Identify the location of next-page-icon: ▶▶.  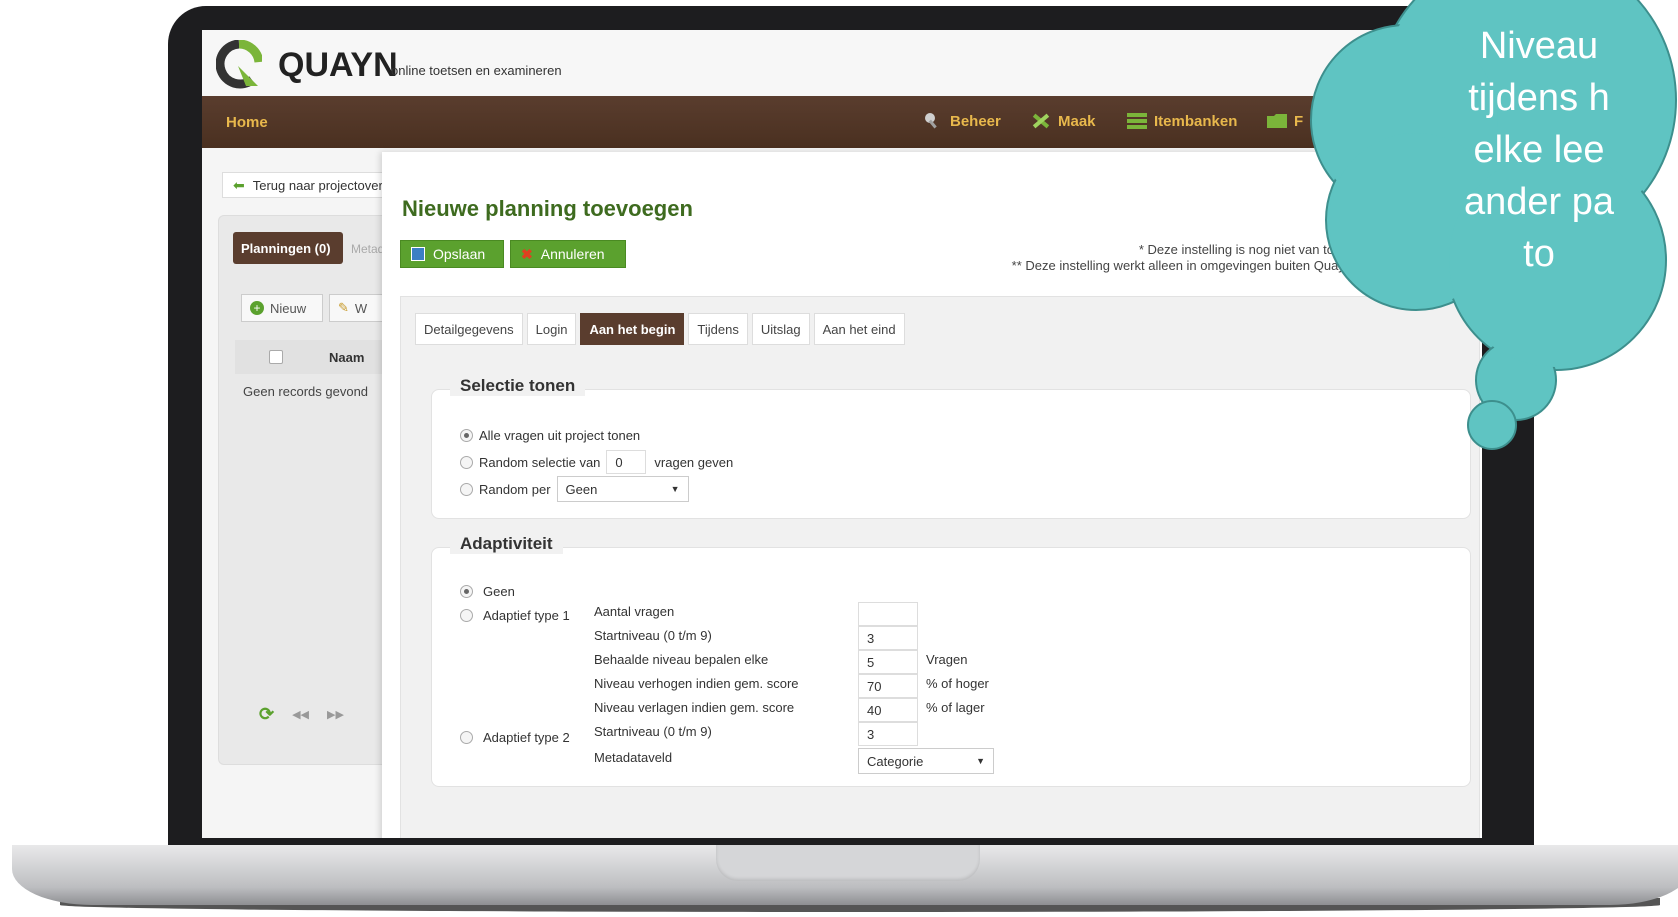
(335, 714).